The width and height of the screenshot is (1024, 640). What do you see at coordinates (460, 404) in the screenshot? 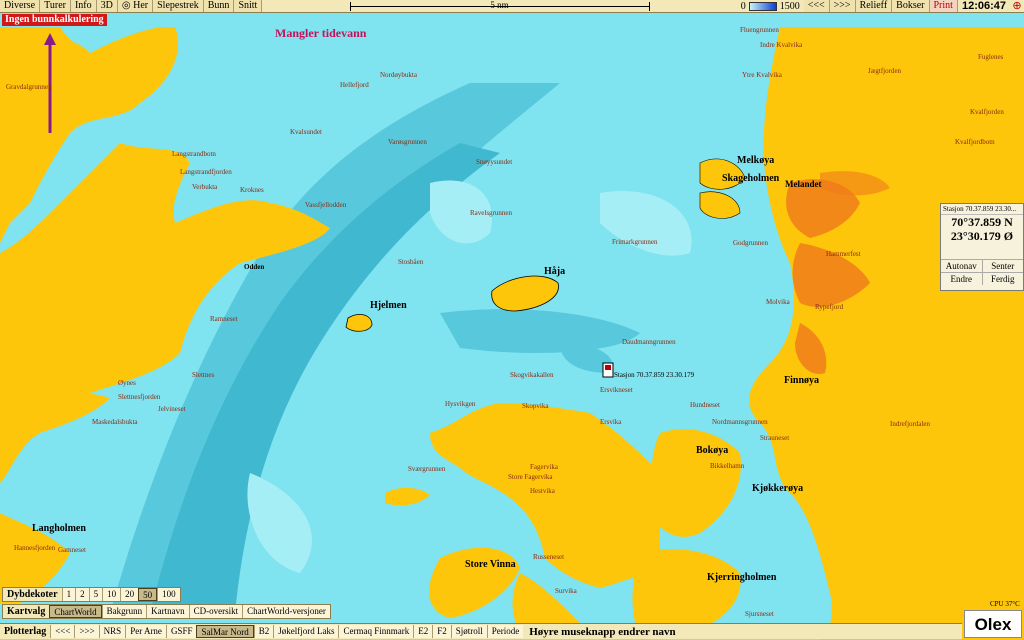
I see `place-label: Hysvikgen` at bounding box center [460, 404].